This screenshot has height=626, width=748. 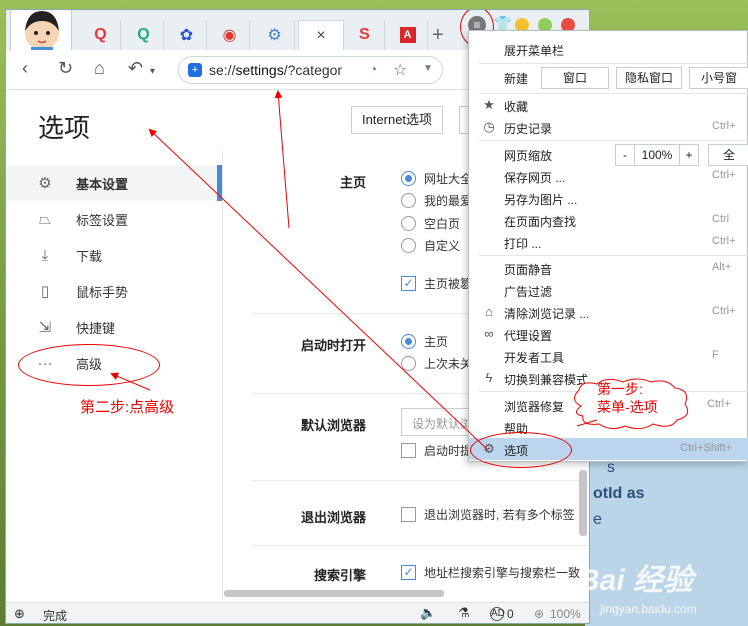 What do you see at coordinates (502, 573) in the screenshot?
I see `option-label: 地址栏搜索引擎与搜索栏一致` at bounding box center [502, 573].